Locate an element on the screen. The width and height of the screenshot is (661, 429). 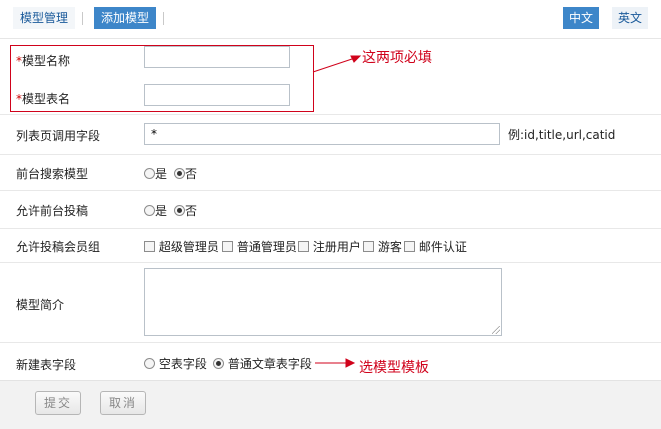
required-annotation: 这两项必填 is located at coordinates (397, 58).